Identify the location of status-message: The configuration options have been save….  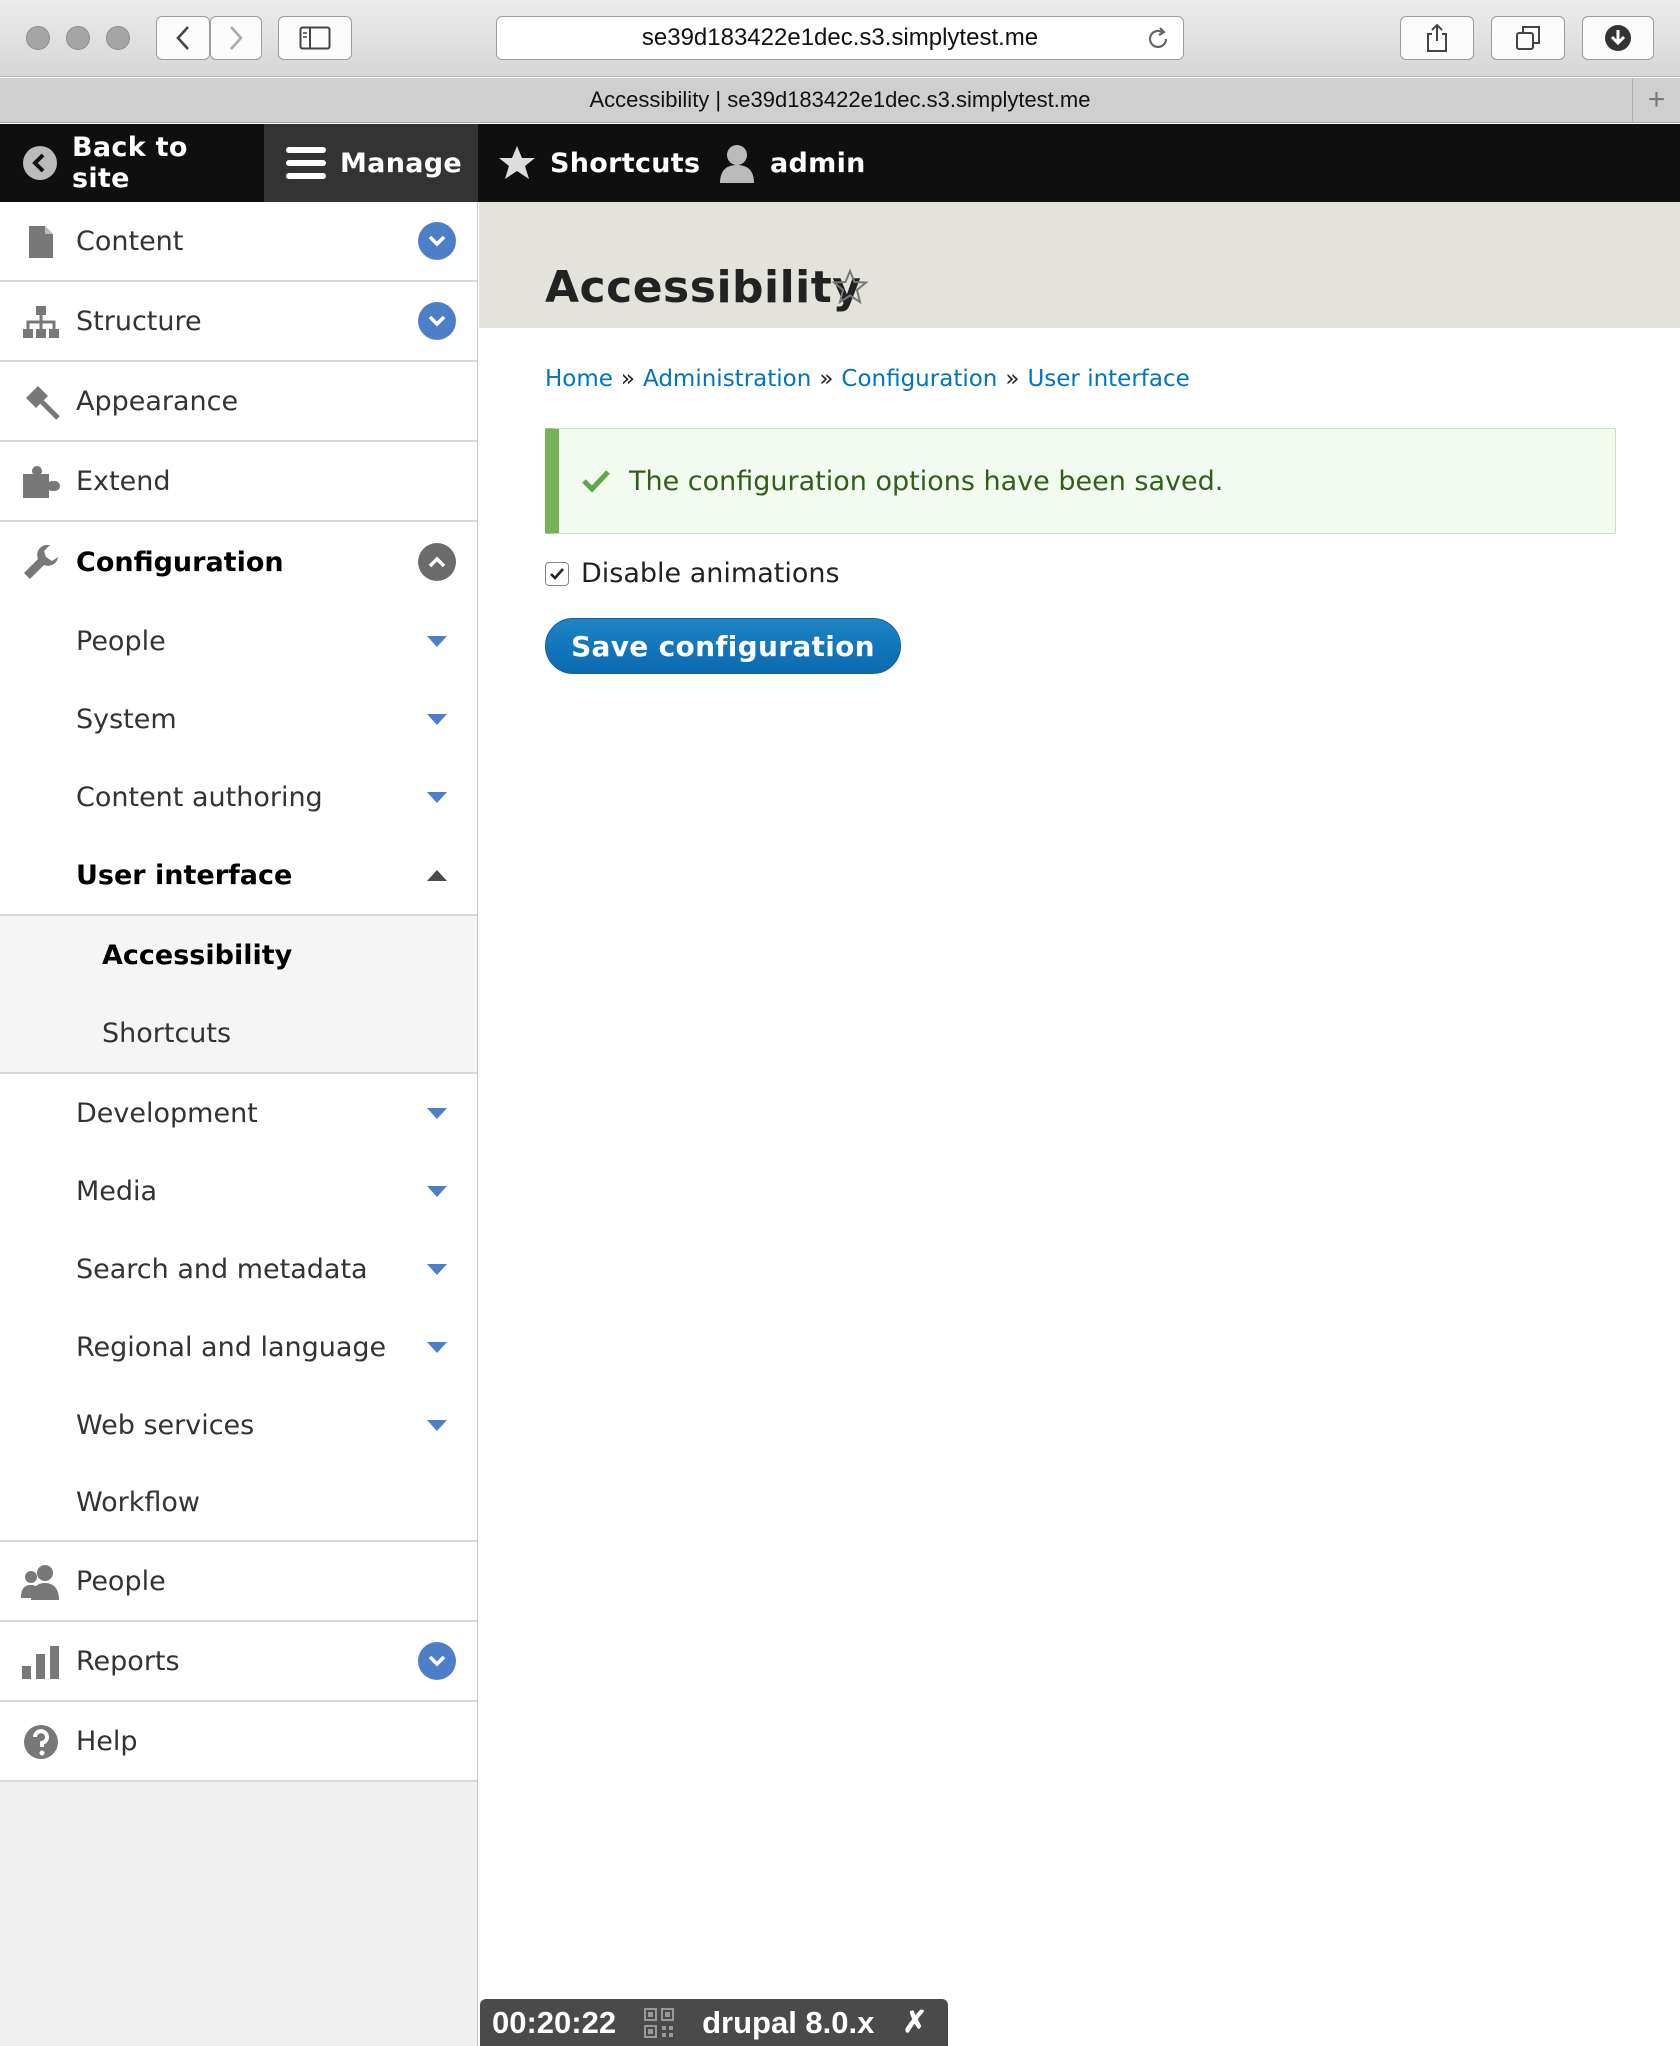
(1080, 481).